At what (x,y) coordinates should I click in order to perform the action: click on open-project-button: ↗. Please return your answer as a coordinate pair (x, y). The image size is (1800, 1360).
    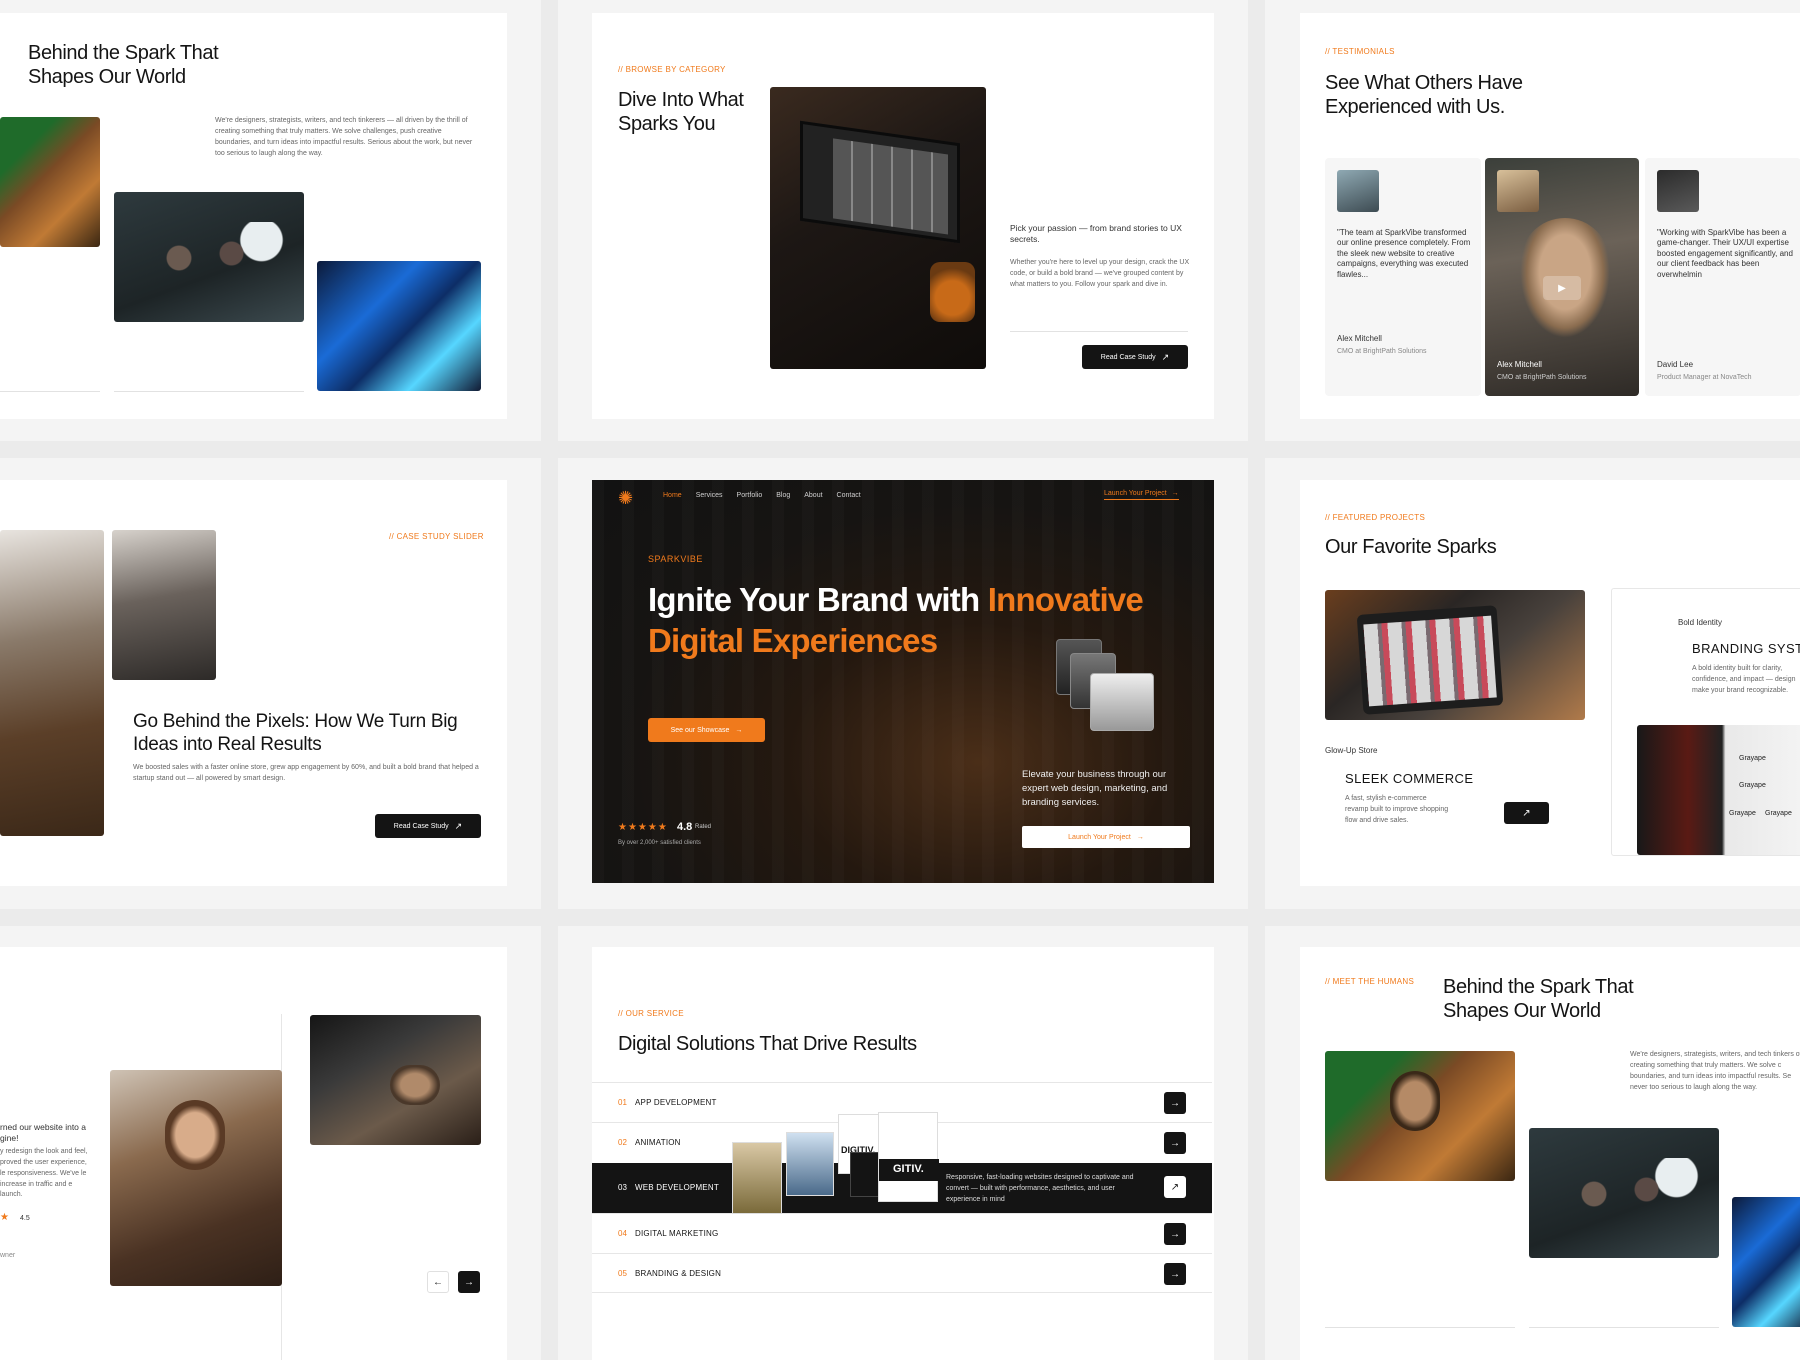
    Looking at the image, I should click on (1526, 813).